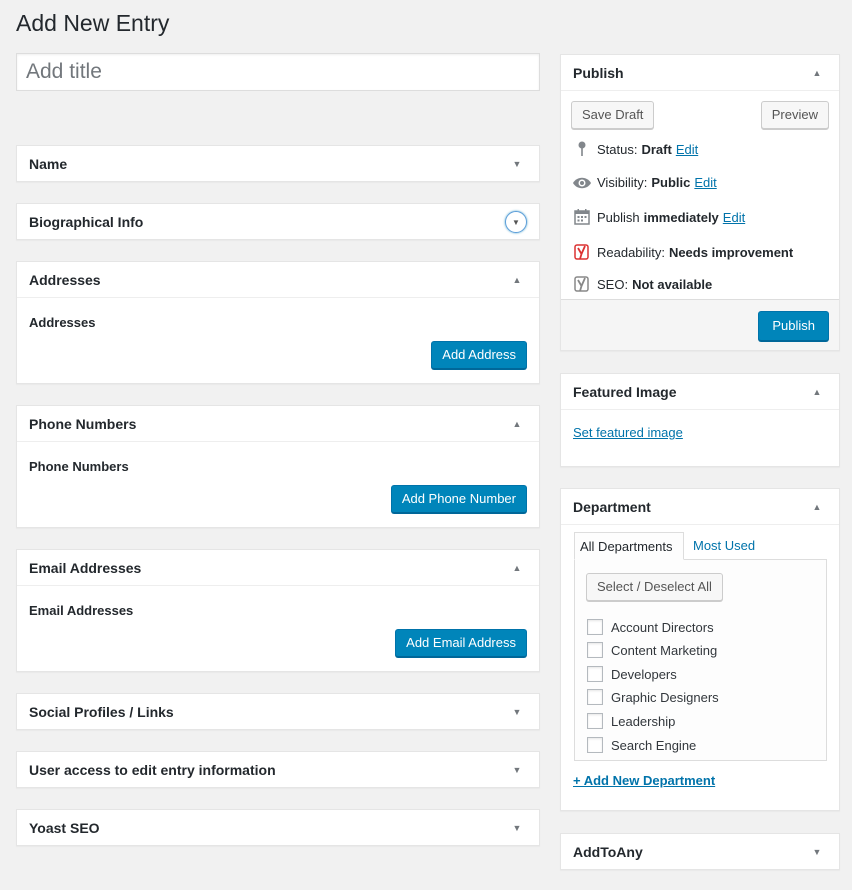  I want to click on addresses-box-header: Addresses ▲, so click(278, 280).